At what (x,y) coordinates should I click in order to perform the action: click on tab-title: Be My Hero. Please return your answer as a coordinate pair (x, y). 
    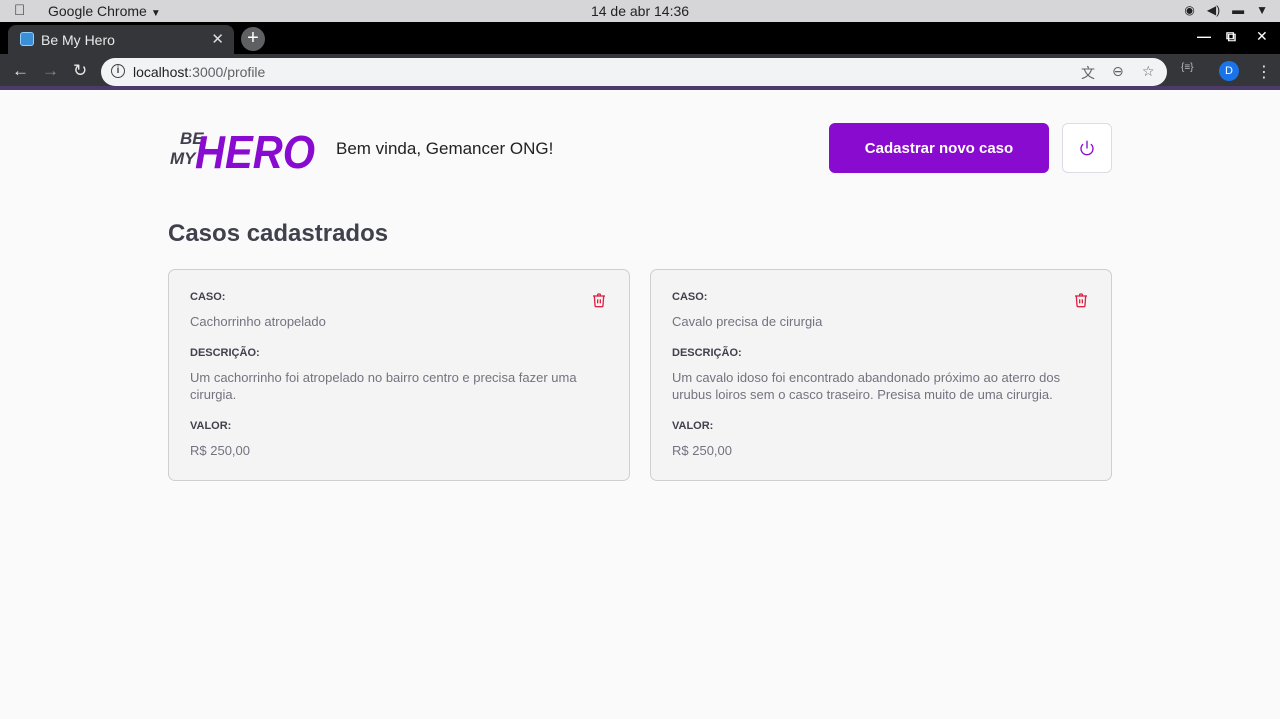
    Looking at the image, I should click on (78, 40).